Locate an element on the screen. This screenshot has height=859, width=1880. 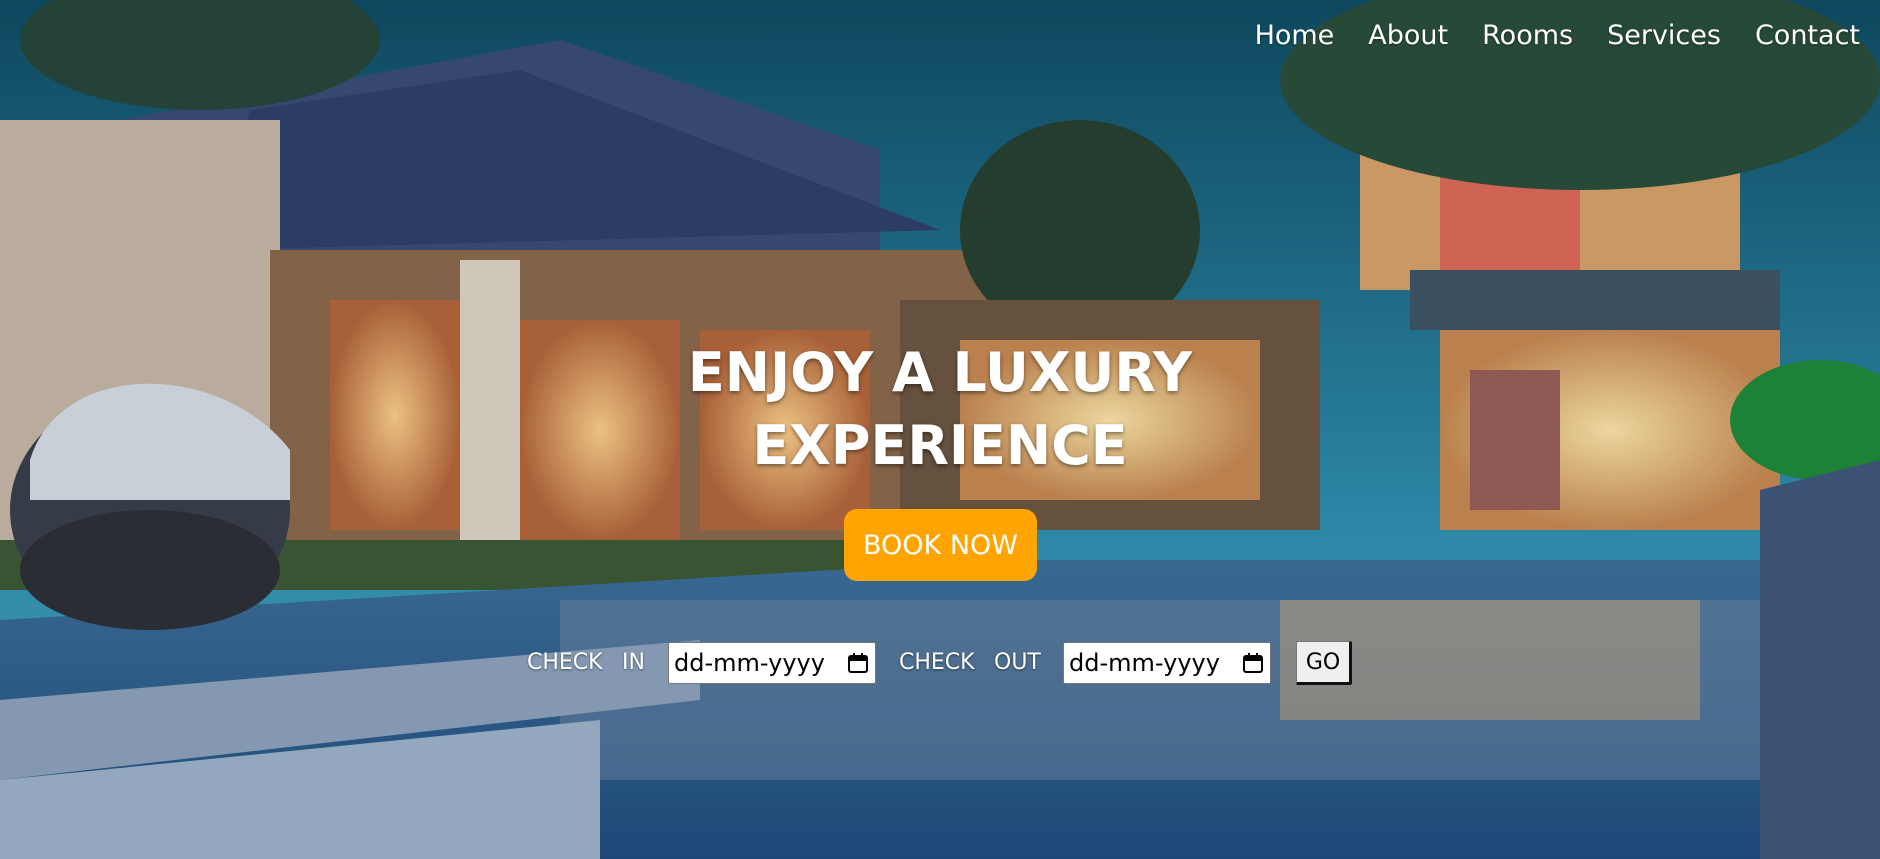
book-now-button: BOOK NOW is located at coordinates (940, 545).